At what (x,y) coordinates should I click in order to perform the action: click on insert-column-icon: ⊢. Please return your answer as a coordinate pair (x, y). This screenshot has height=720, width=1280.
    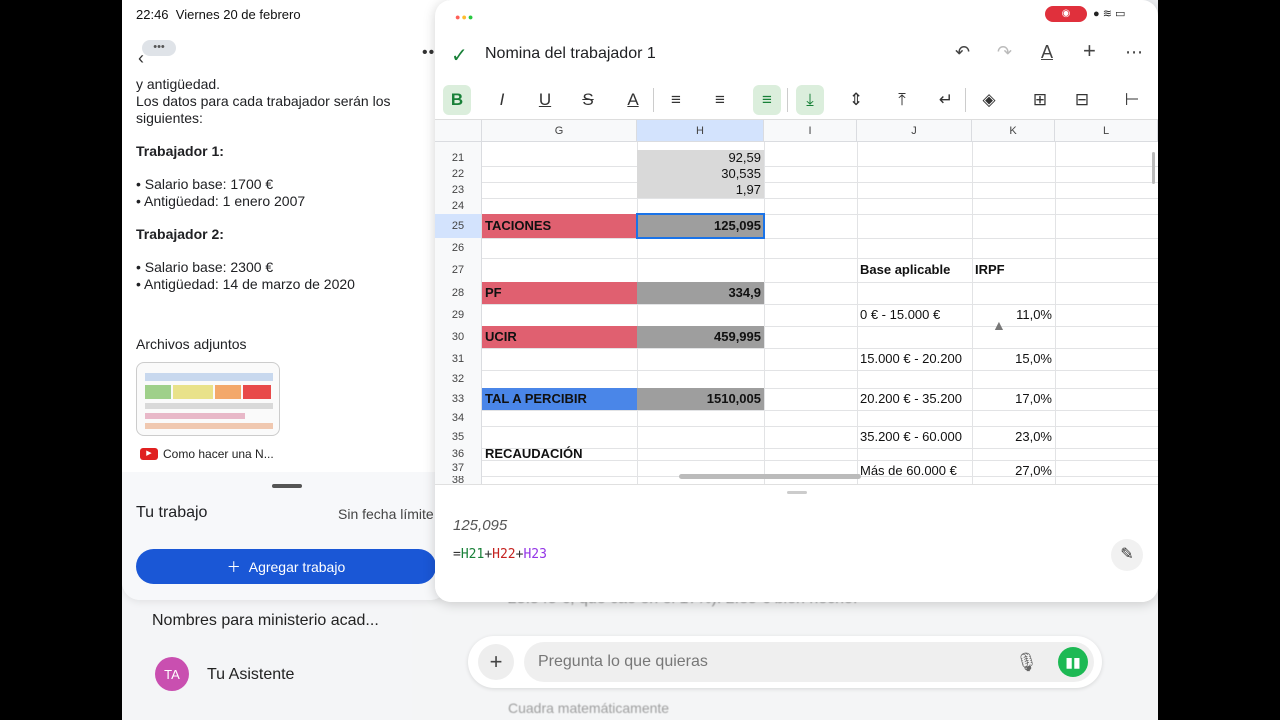
    Looking at the image, I should click on (1132, 100).